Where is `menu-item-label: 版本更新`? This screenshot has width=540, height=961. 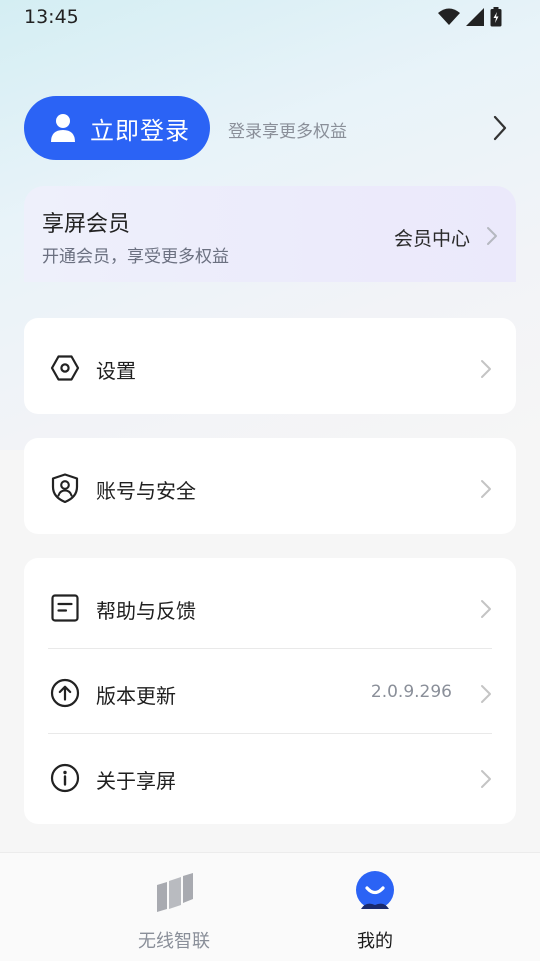 menu-item-label: 版本更新 is located at coordinates (136, 696).